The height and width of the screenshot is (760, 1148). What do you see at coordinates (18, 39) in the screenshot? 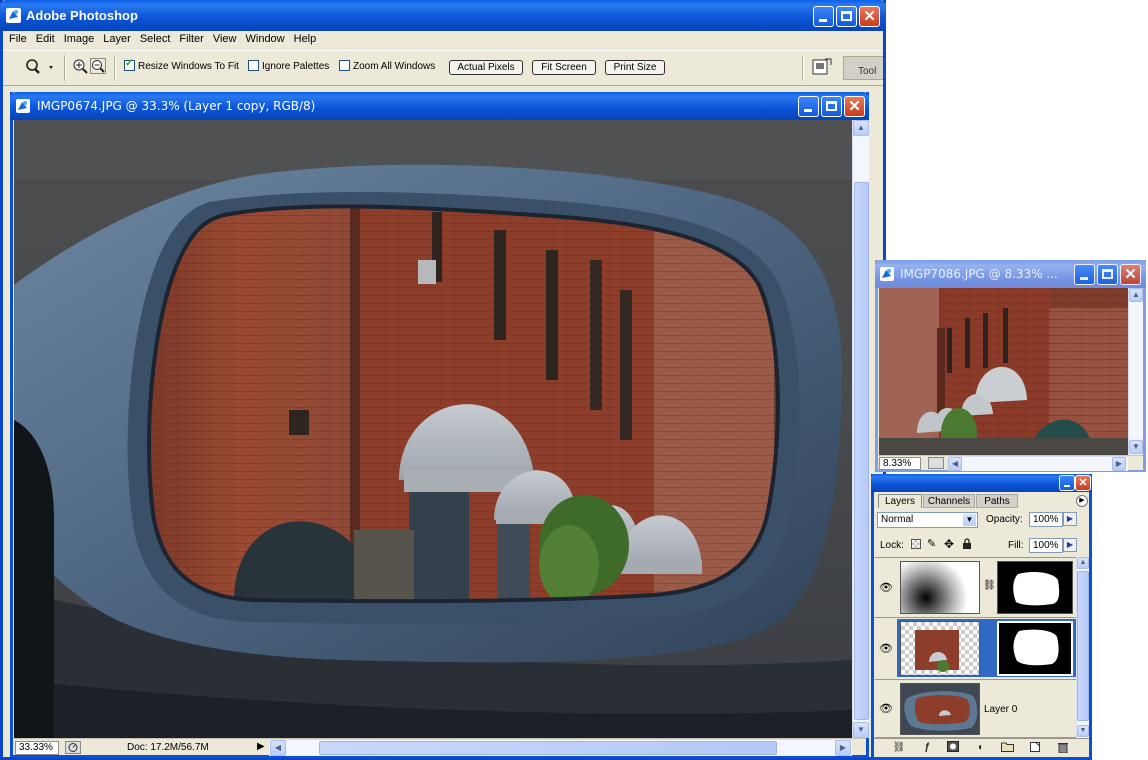
I see `menu-file: File` at bounding box center [18, 39].